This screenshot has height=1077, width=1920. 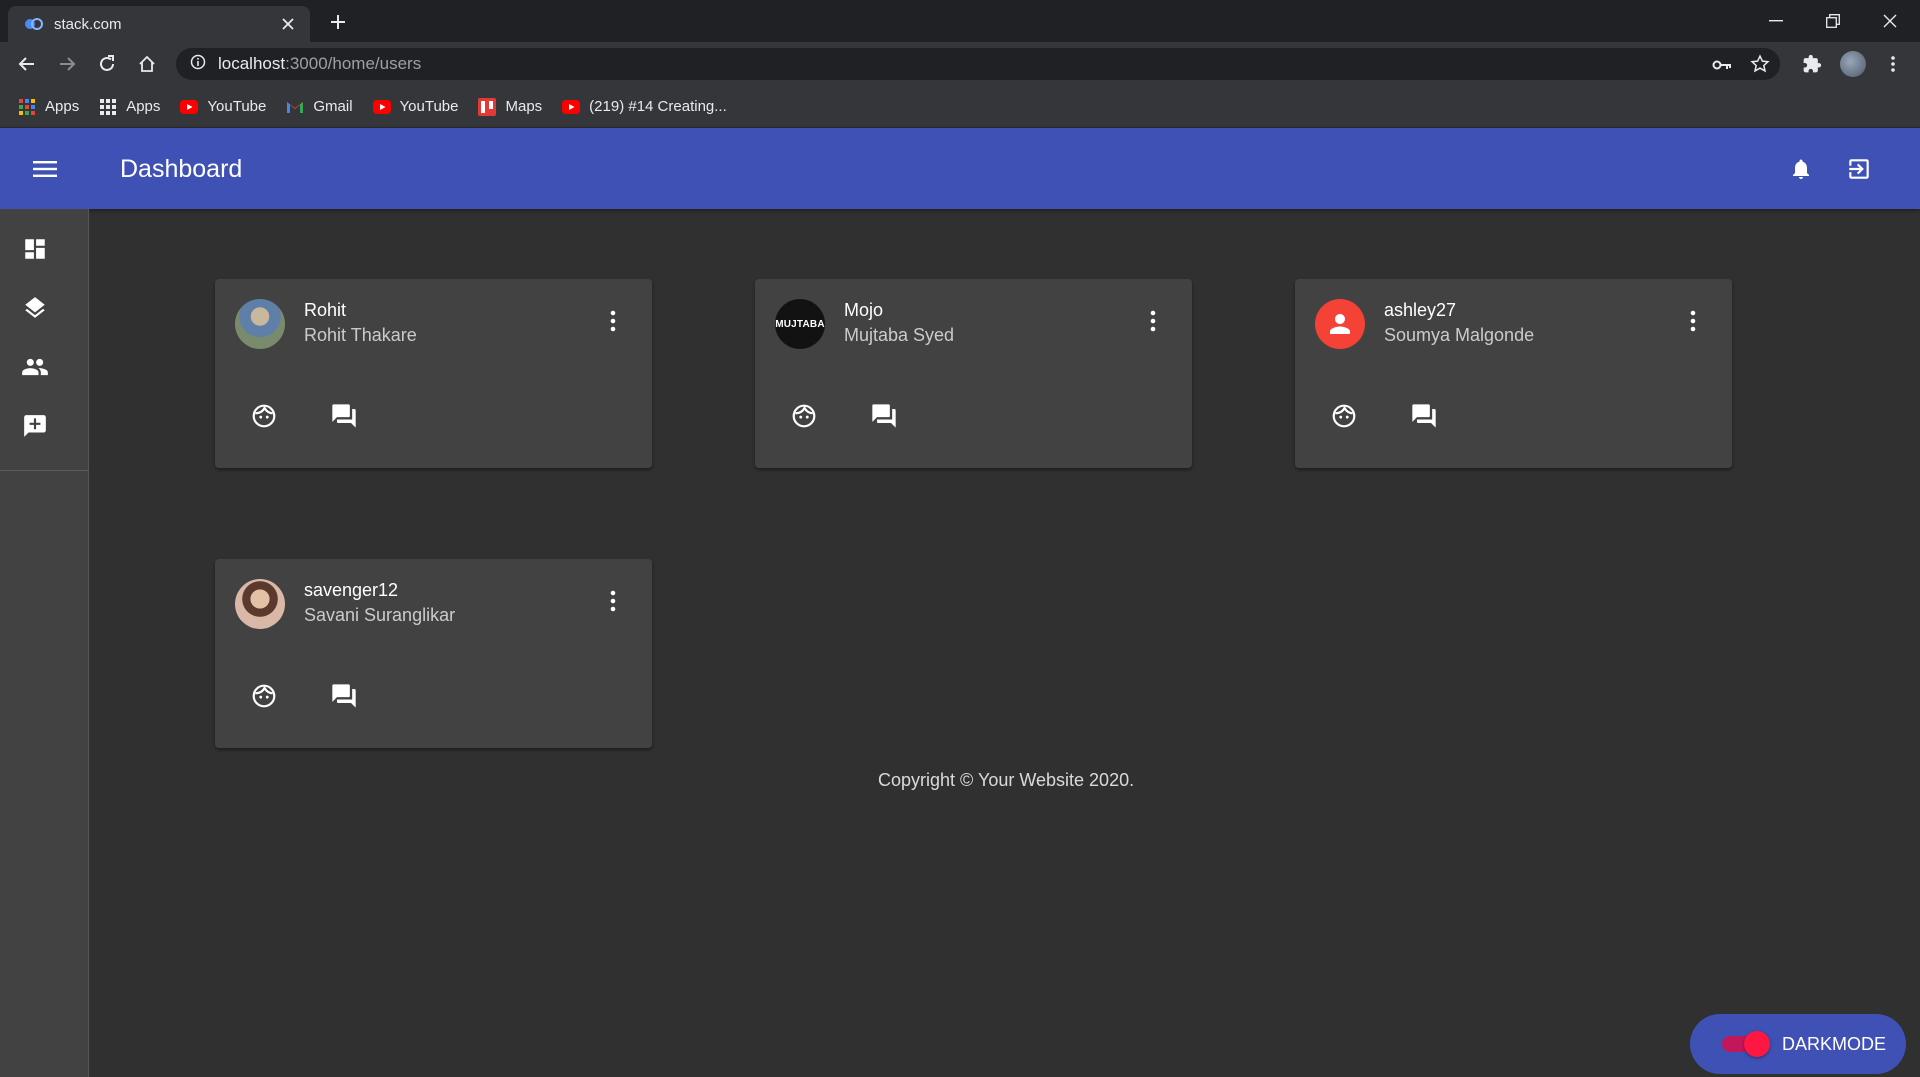 I want to click on user-username: Mojo, so click(x=864, y=310).